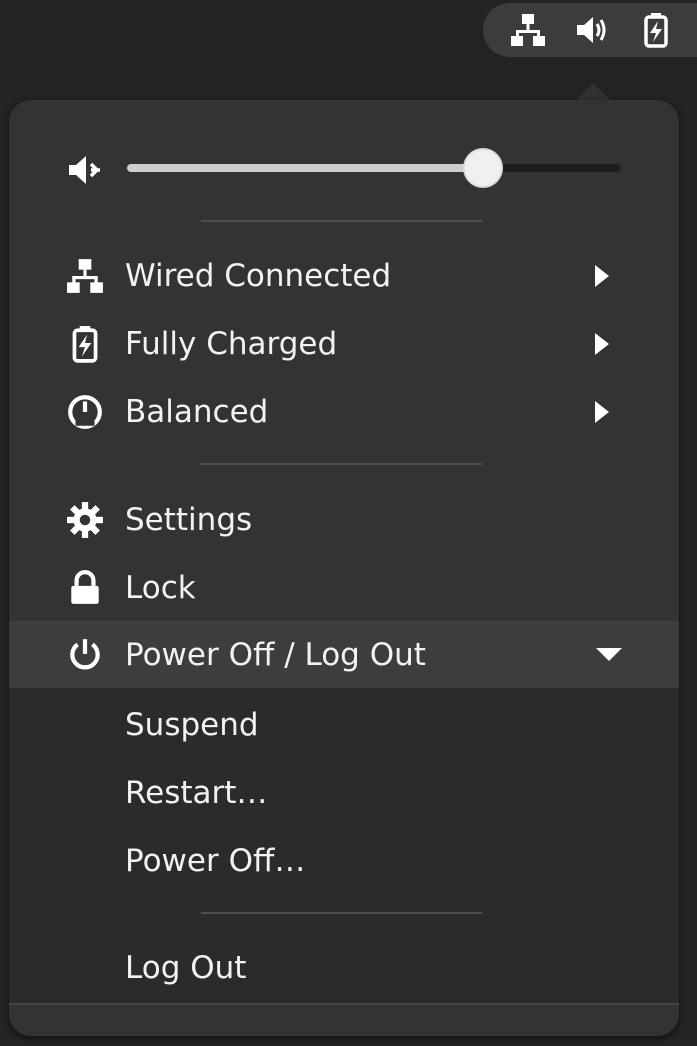 This screenshot has width=697, height=1046. I want to click on system-status-area, so click(590, 30).